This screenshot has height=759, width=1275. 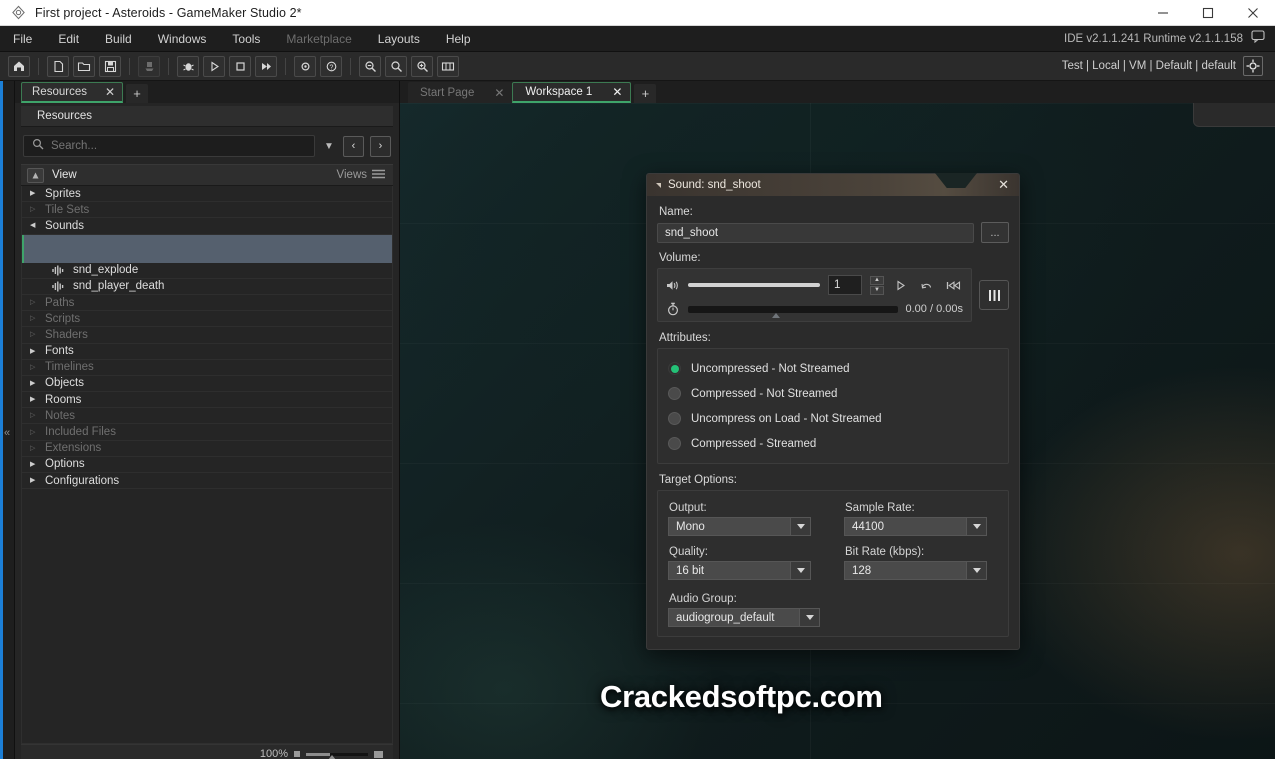 What do you see at coordinates (1253, 66) in the screenshot?
I see `target-crosshair-icon` at bounding box center [1253, 66].